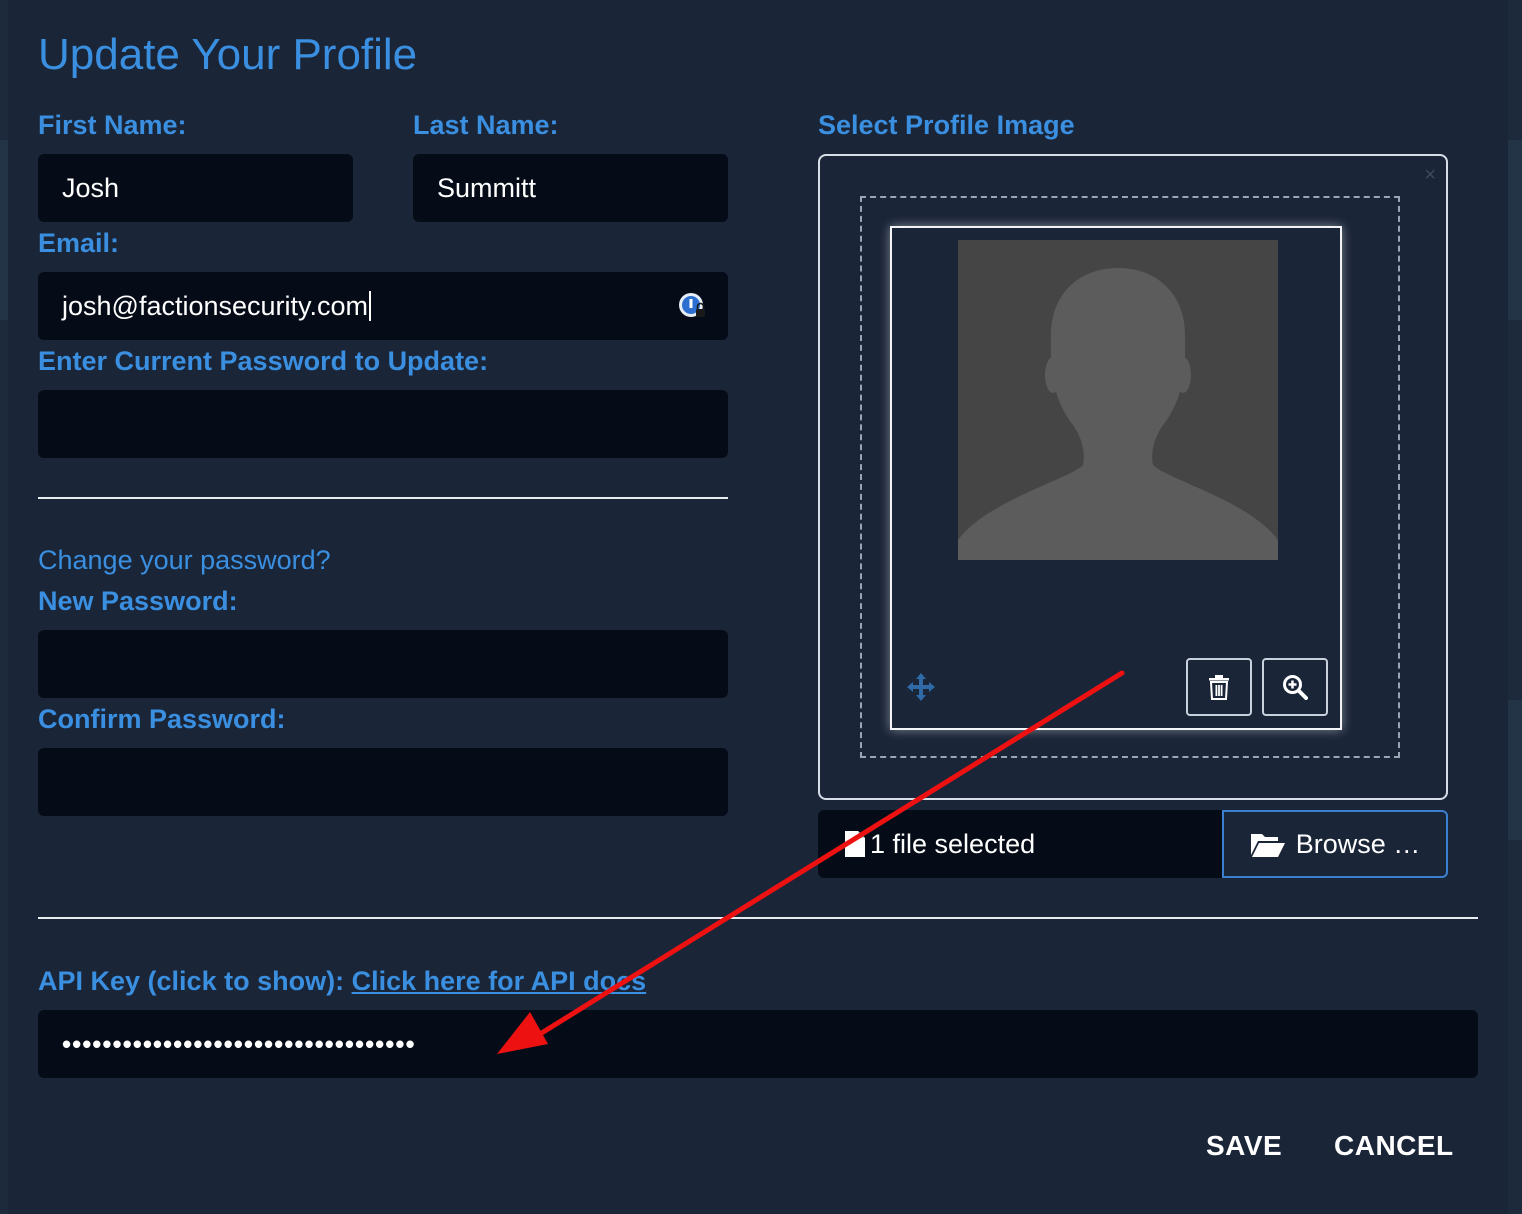 The image size is (1522, 1214). Describe the element at coordinates (112, 125) in the screenshot. I see `first-name-label: First Name:` at that location.